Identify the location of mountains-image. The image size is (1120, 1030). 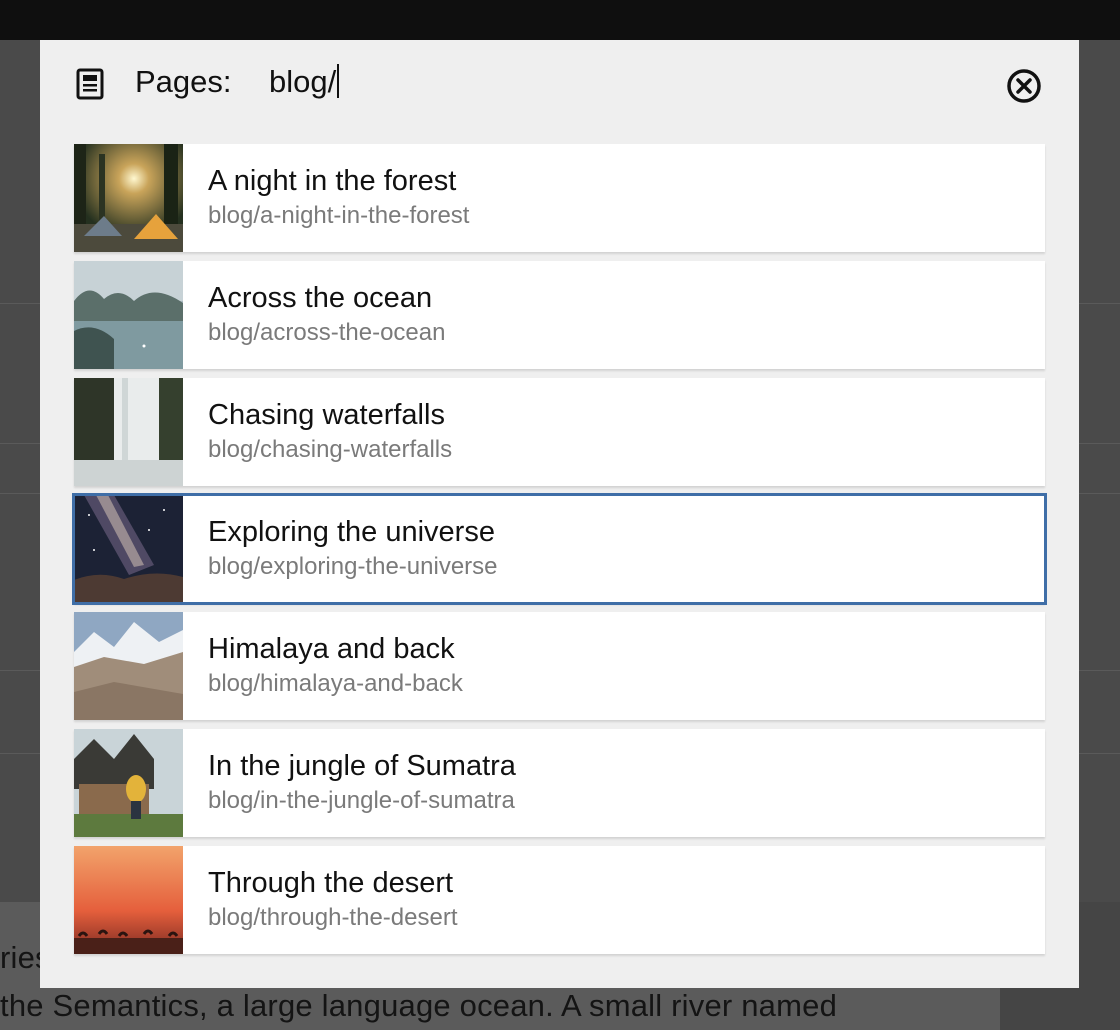
(128, 666).